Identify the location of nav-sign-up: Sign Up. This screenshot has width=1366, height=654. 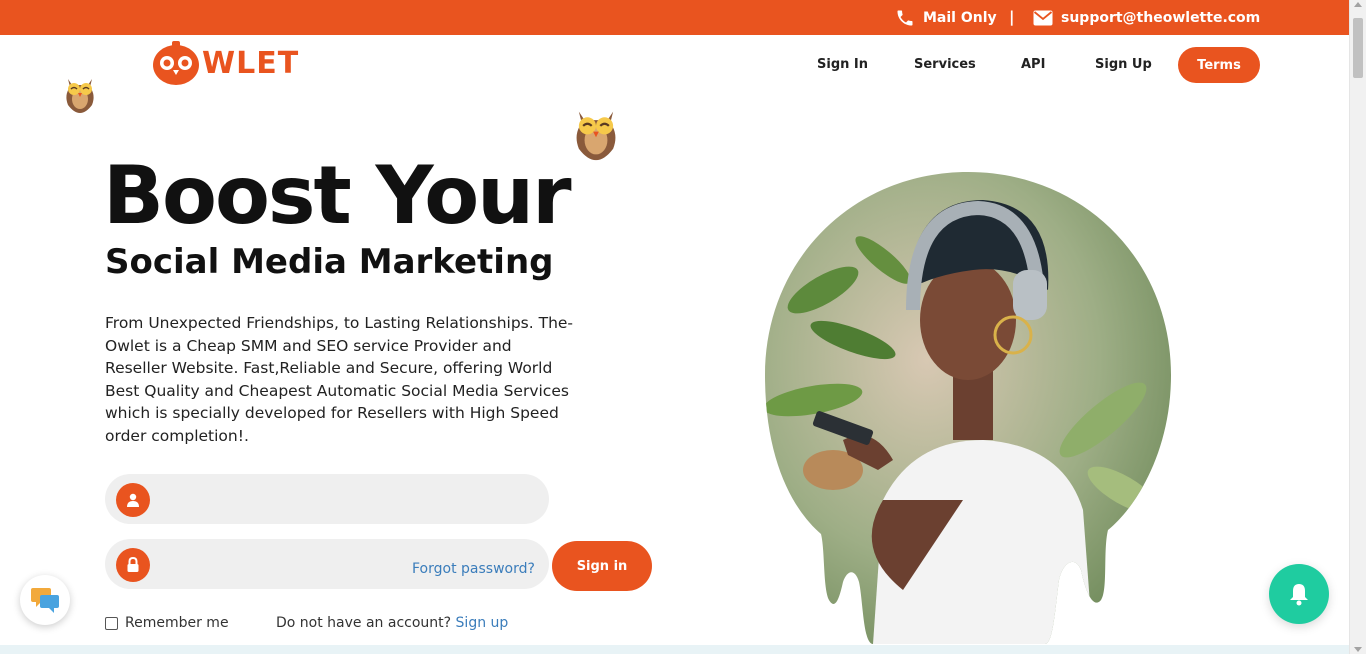
(1123, 64).